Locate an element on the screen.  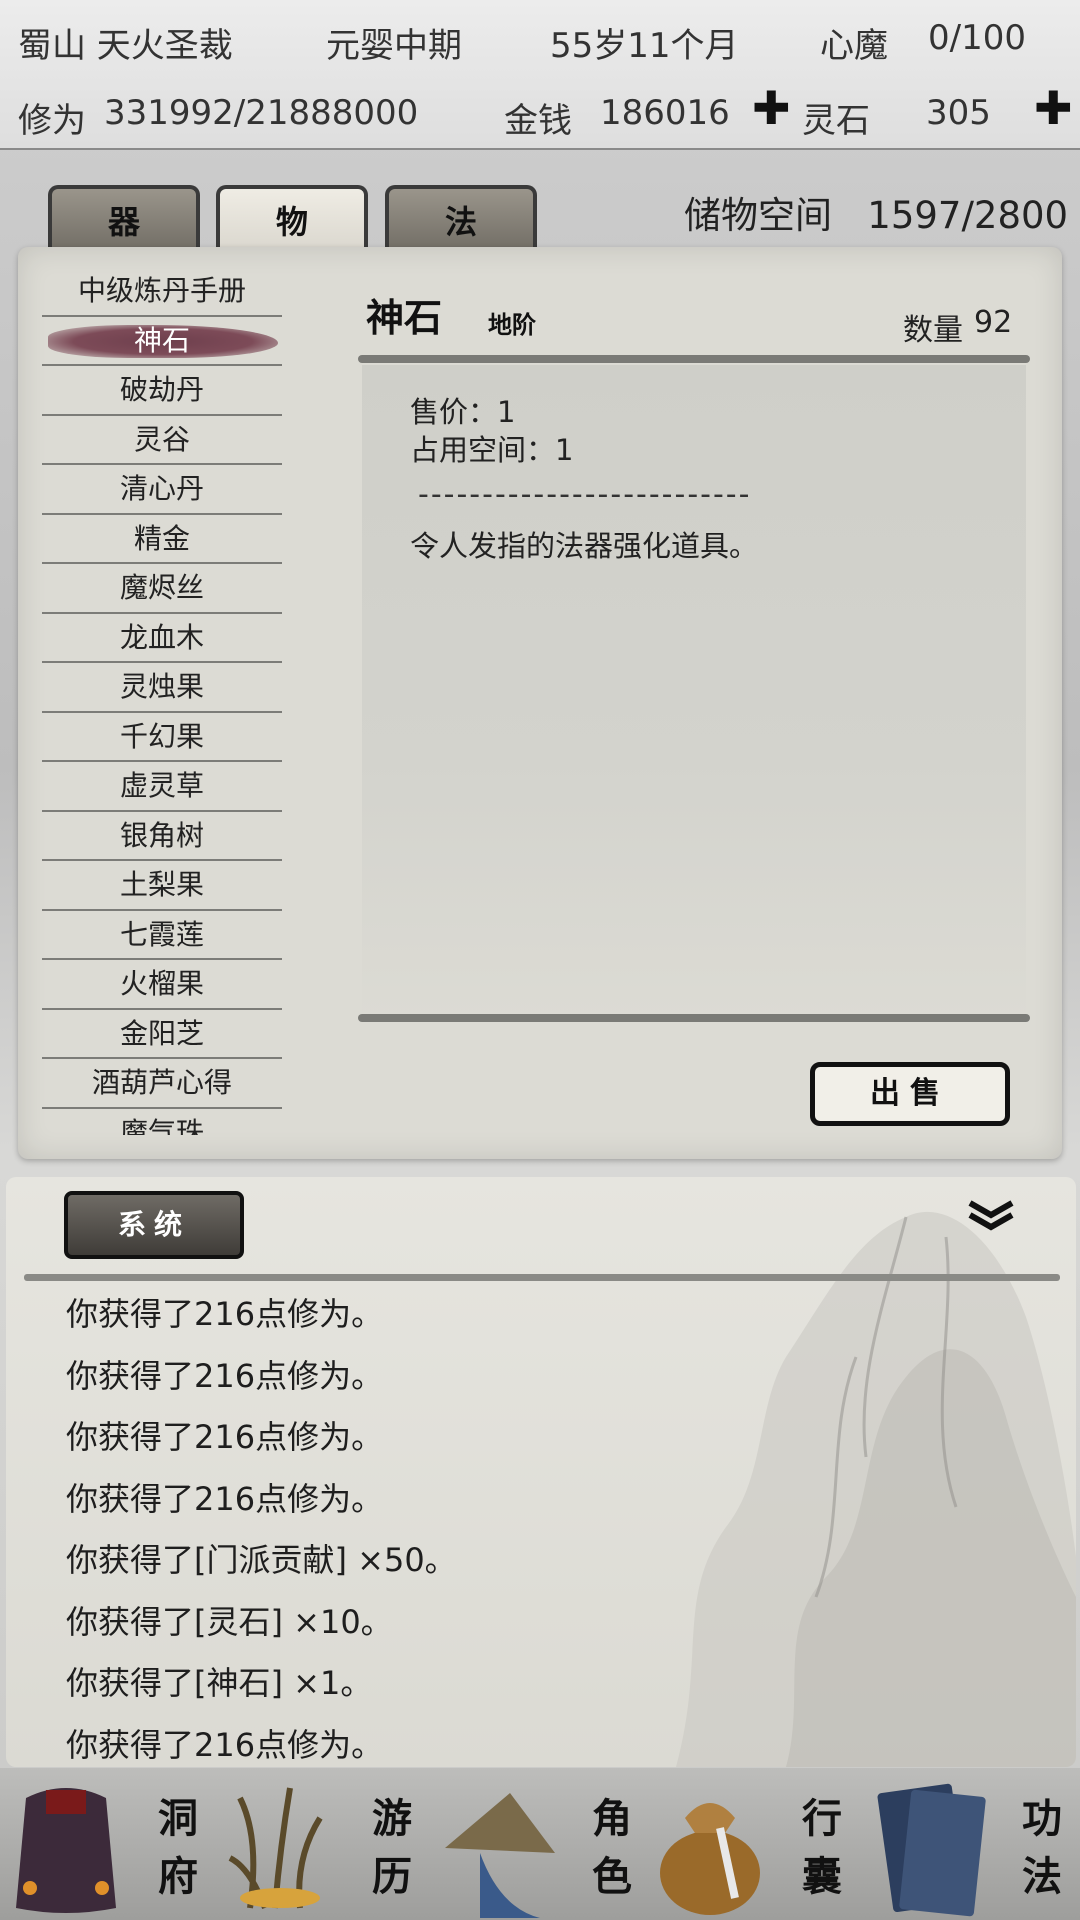
spirit-stone-value: 305 is located at coordinates (958, 113).